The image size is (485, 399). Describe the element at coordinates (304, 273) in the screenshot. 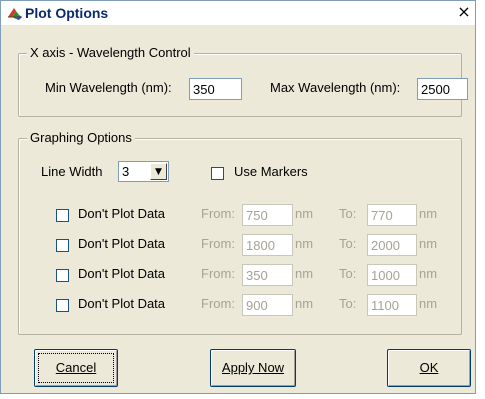

I see `from-unit-3: nm` at that location.